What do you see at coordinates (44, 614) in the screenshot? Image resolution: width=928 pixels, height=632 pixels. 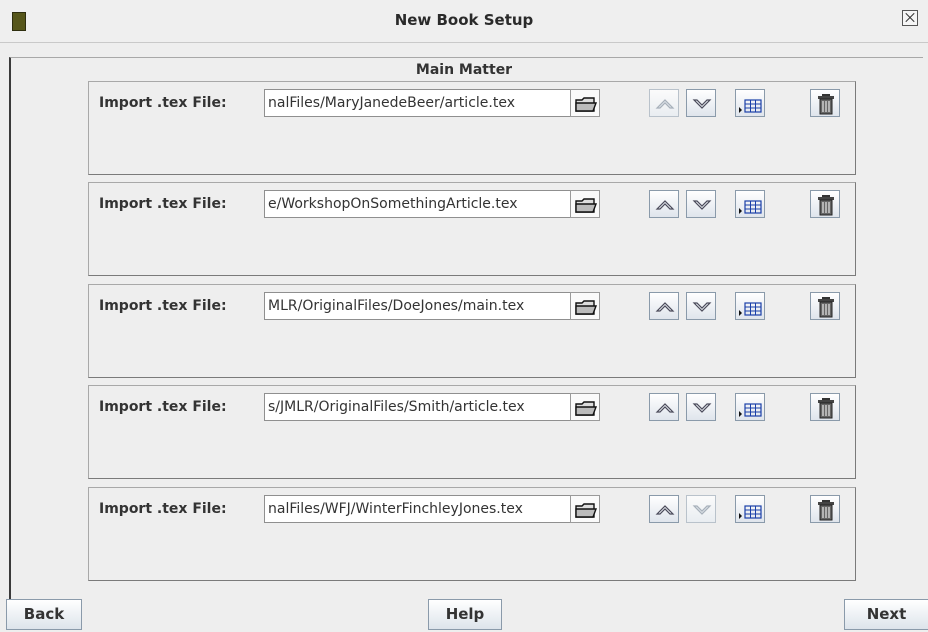 I see `back-button: Back` at bounding box center [44, 614].